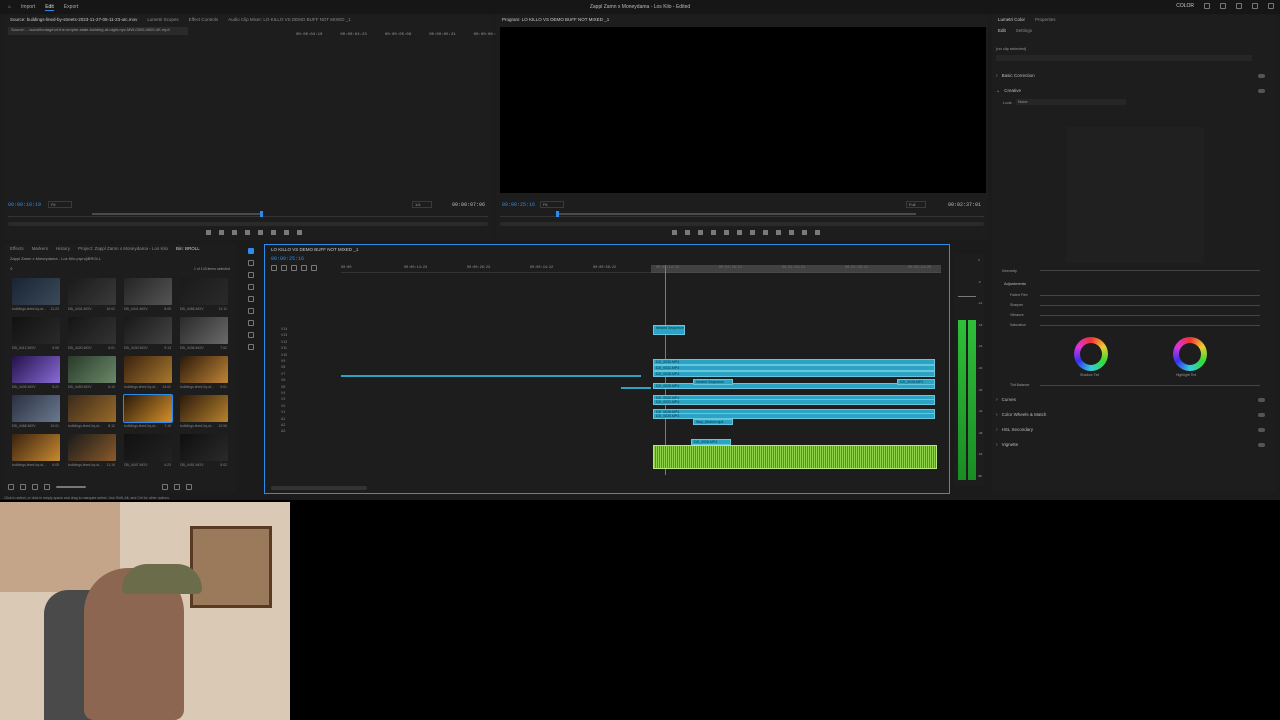 The height and width of the screenshot is (720, 1280). What do you see at coordinates (742, 214) in the screenshot?
I see `program-scrub-bar` at bounding box center [742, 214].